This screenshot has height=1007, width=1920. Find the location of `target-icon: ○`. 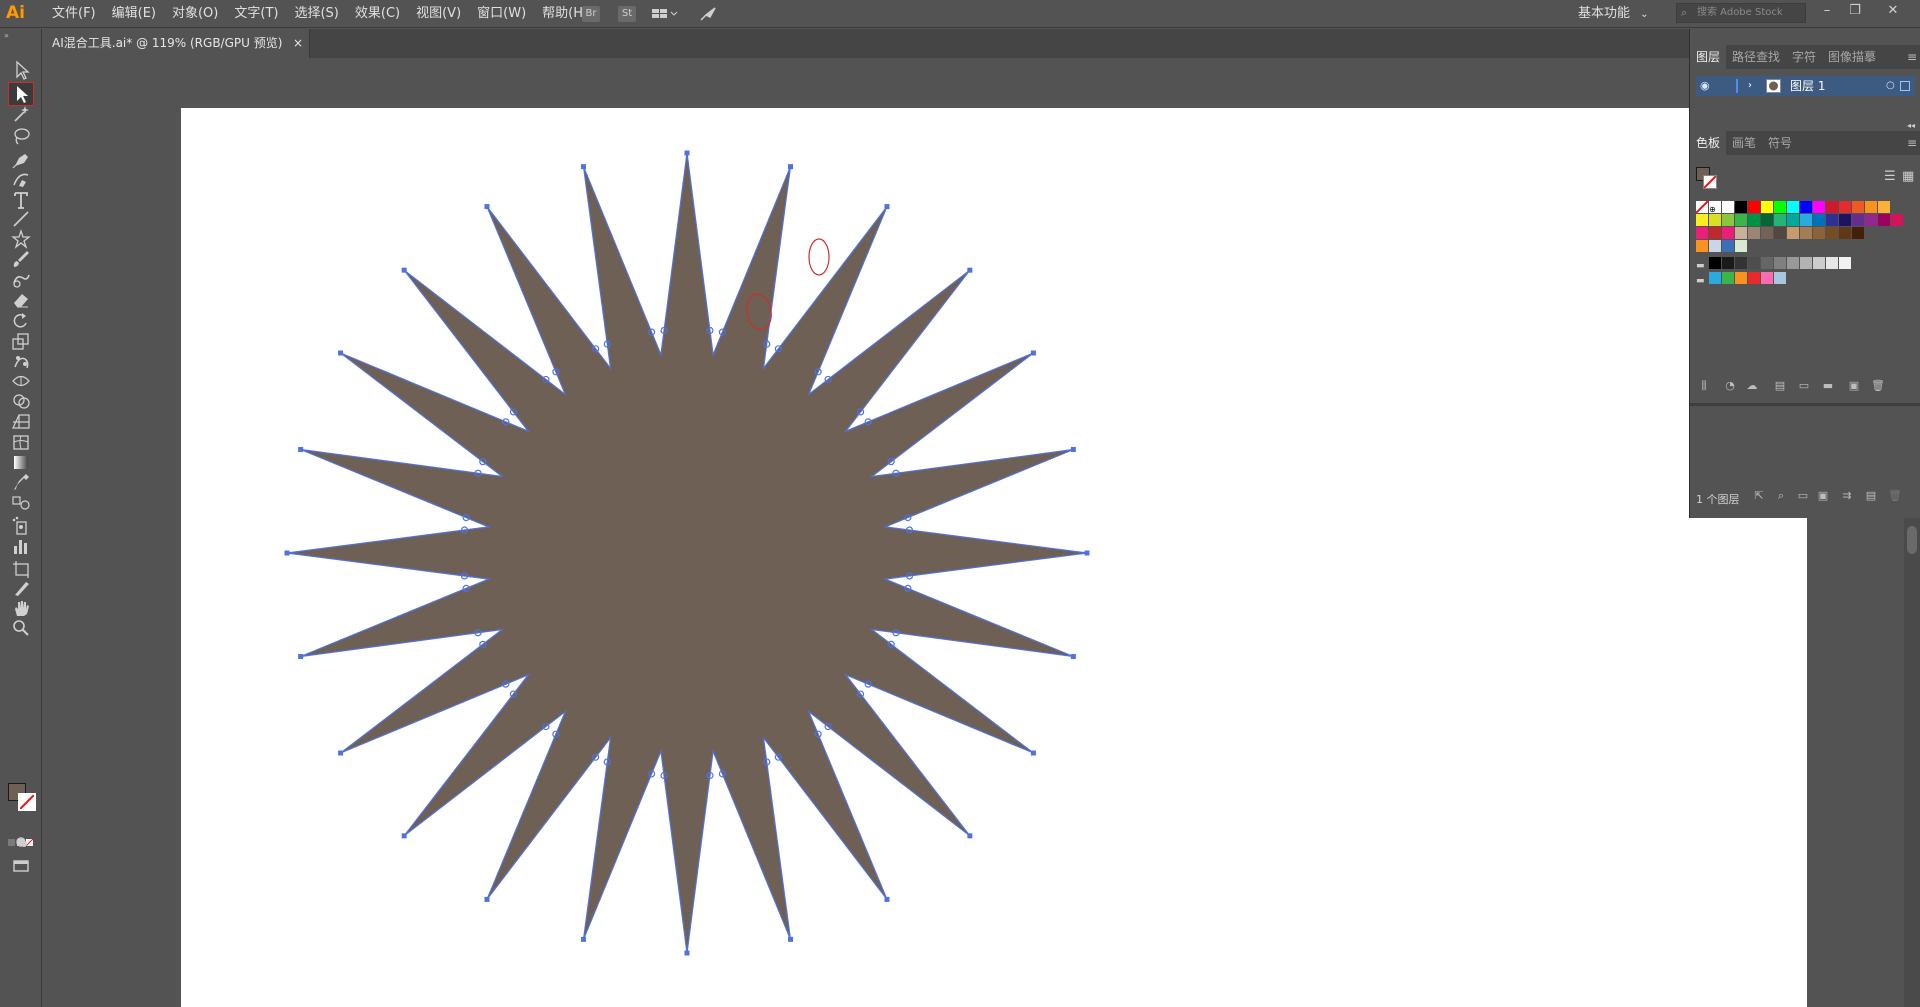

target-icon: ○ is located at coordinates (1890, 86).